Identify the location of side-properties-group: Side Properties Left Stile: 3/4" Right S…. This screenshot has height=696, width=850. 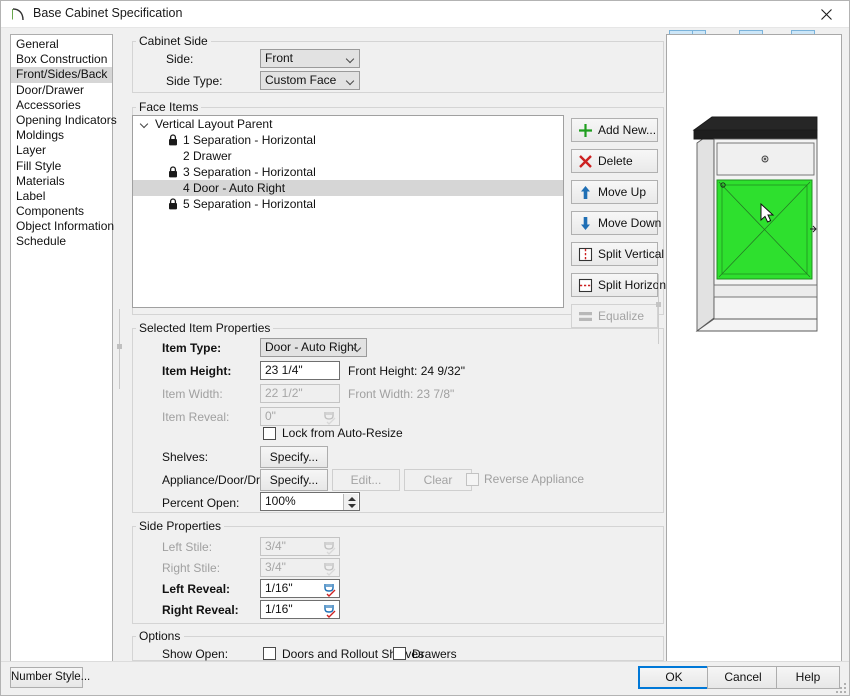
(398, 571).